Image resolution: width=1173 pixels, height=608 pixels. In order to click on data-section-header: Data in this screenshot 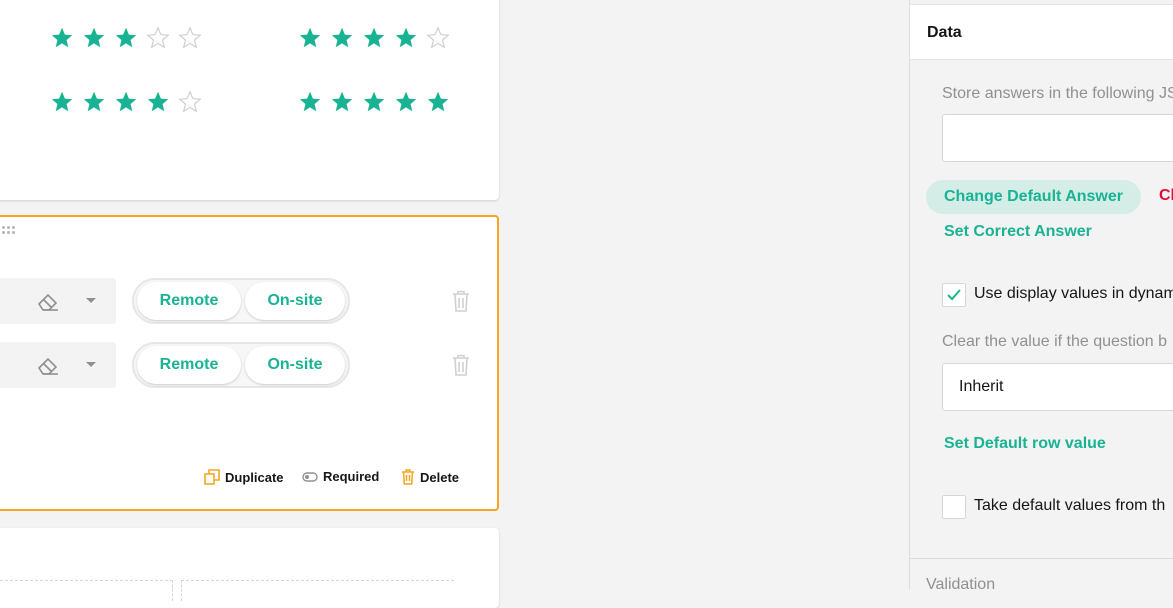, I will do `click(1041, 32)`.